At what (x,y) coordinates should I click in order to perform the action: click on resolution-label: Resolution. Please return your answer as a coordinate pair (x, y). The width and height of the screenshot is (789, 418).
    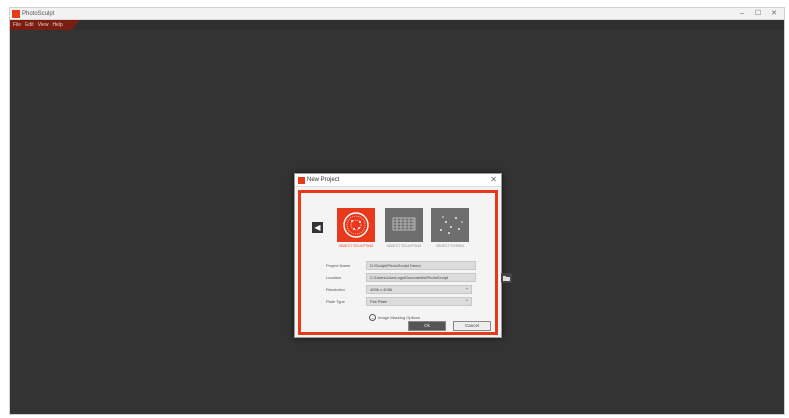
    Looking at the image, I should click on (335, 289).